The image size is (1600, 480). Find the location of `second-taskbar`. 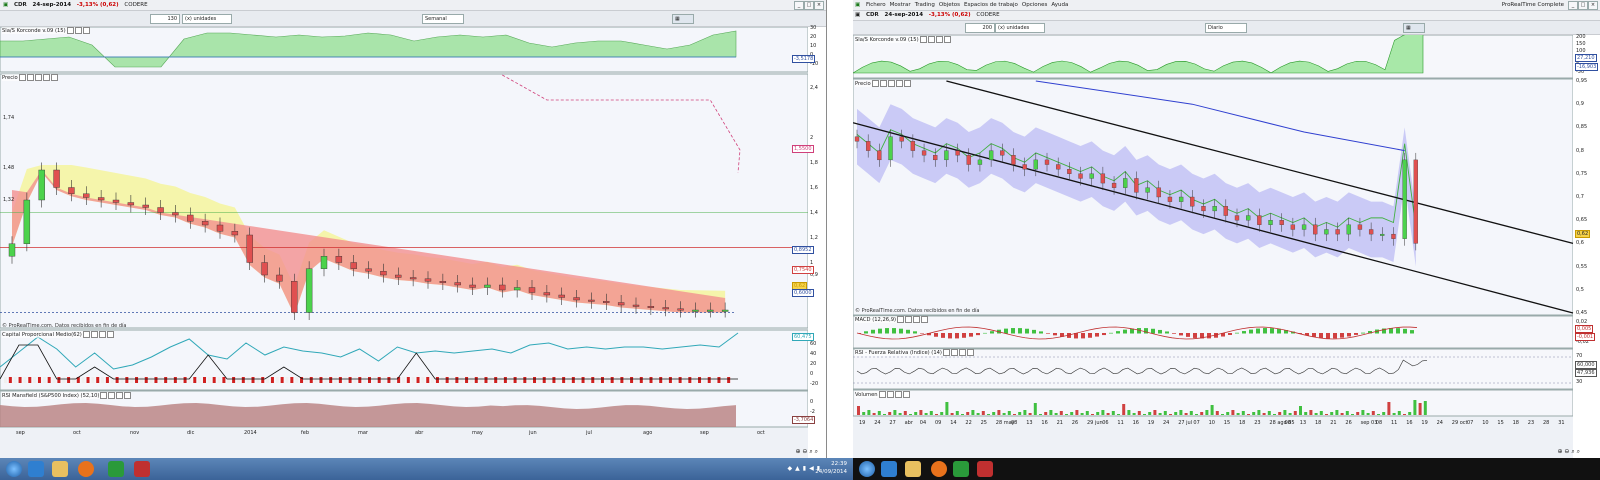

second-taskbar is located at coordinates (1226, 469).